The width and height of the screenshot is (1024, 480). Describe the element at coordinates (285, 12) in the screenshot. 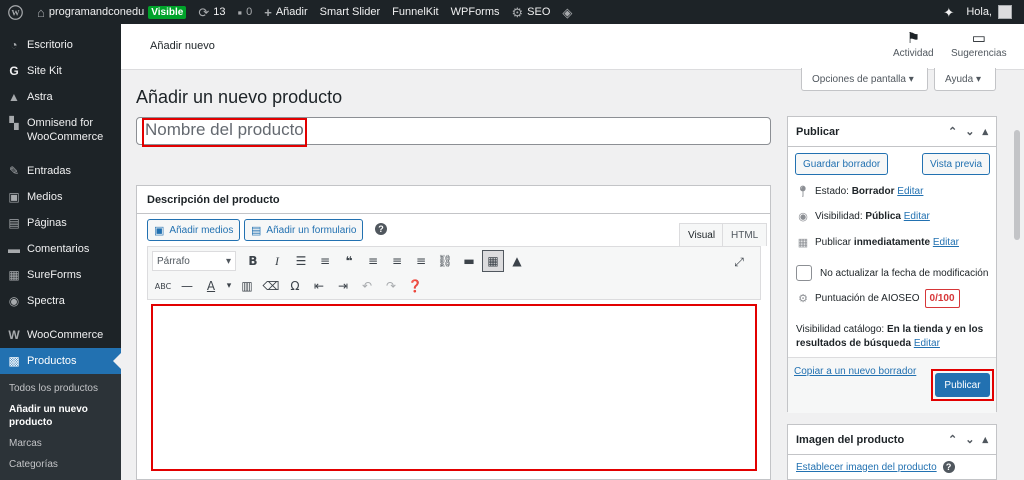

I see `add-new-link: + Añadir` at that location.